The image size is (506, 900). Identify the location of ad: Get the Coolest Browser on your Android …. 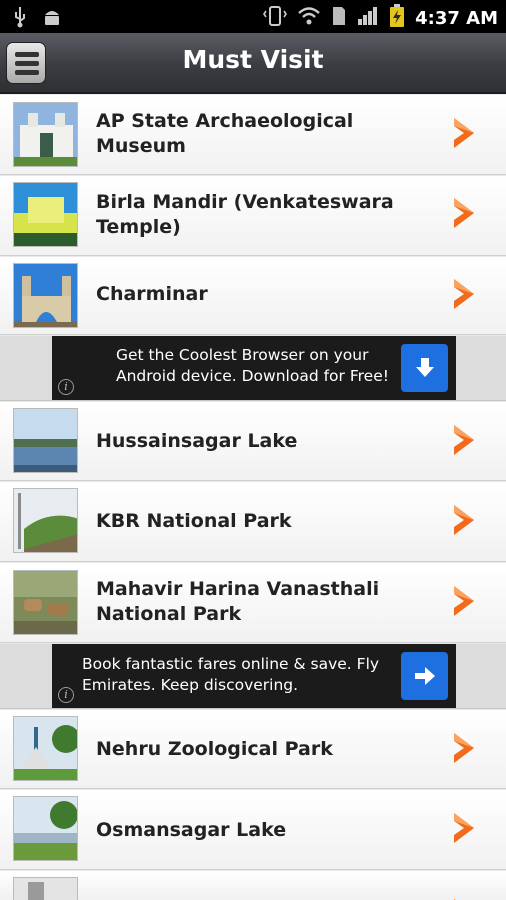
(254, 368).